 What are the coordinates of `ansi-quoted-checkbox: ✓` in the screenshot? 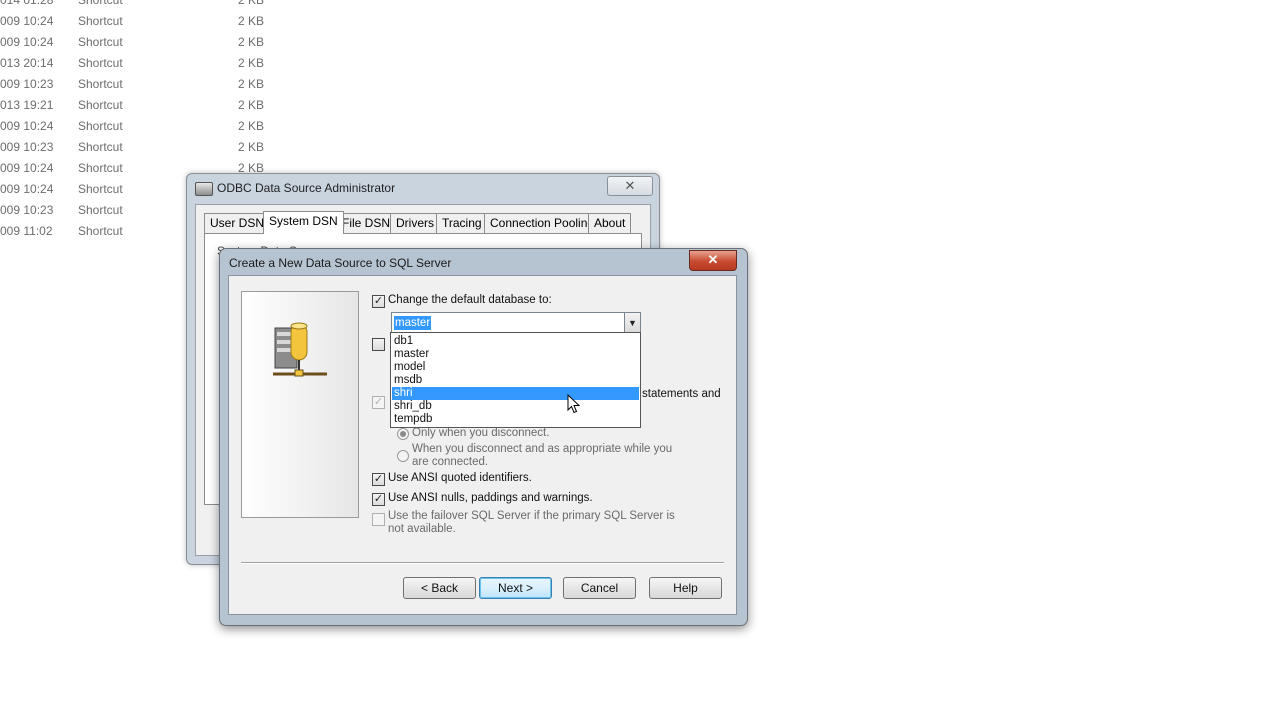 It's located at (378, 479).